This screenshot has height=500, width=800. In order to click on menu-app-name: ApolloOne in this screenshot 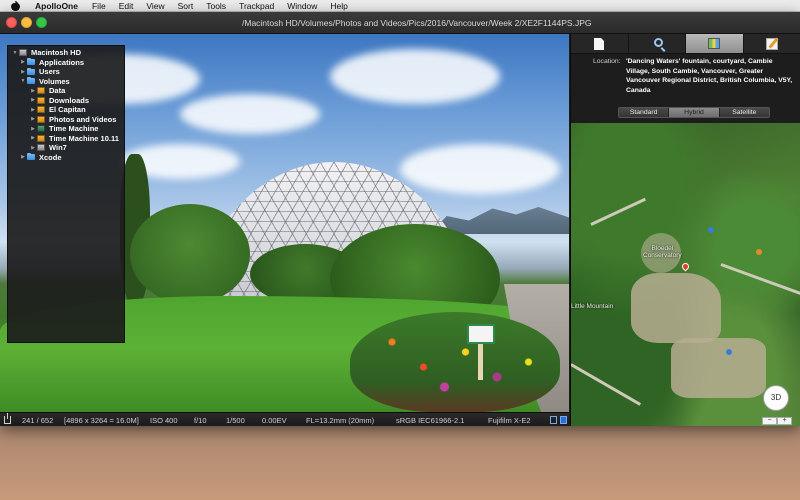, I will do `click(56, 6)`.